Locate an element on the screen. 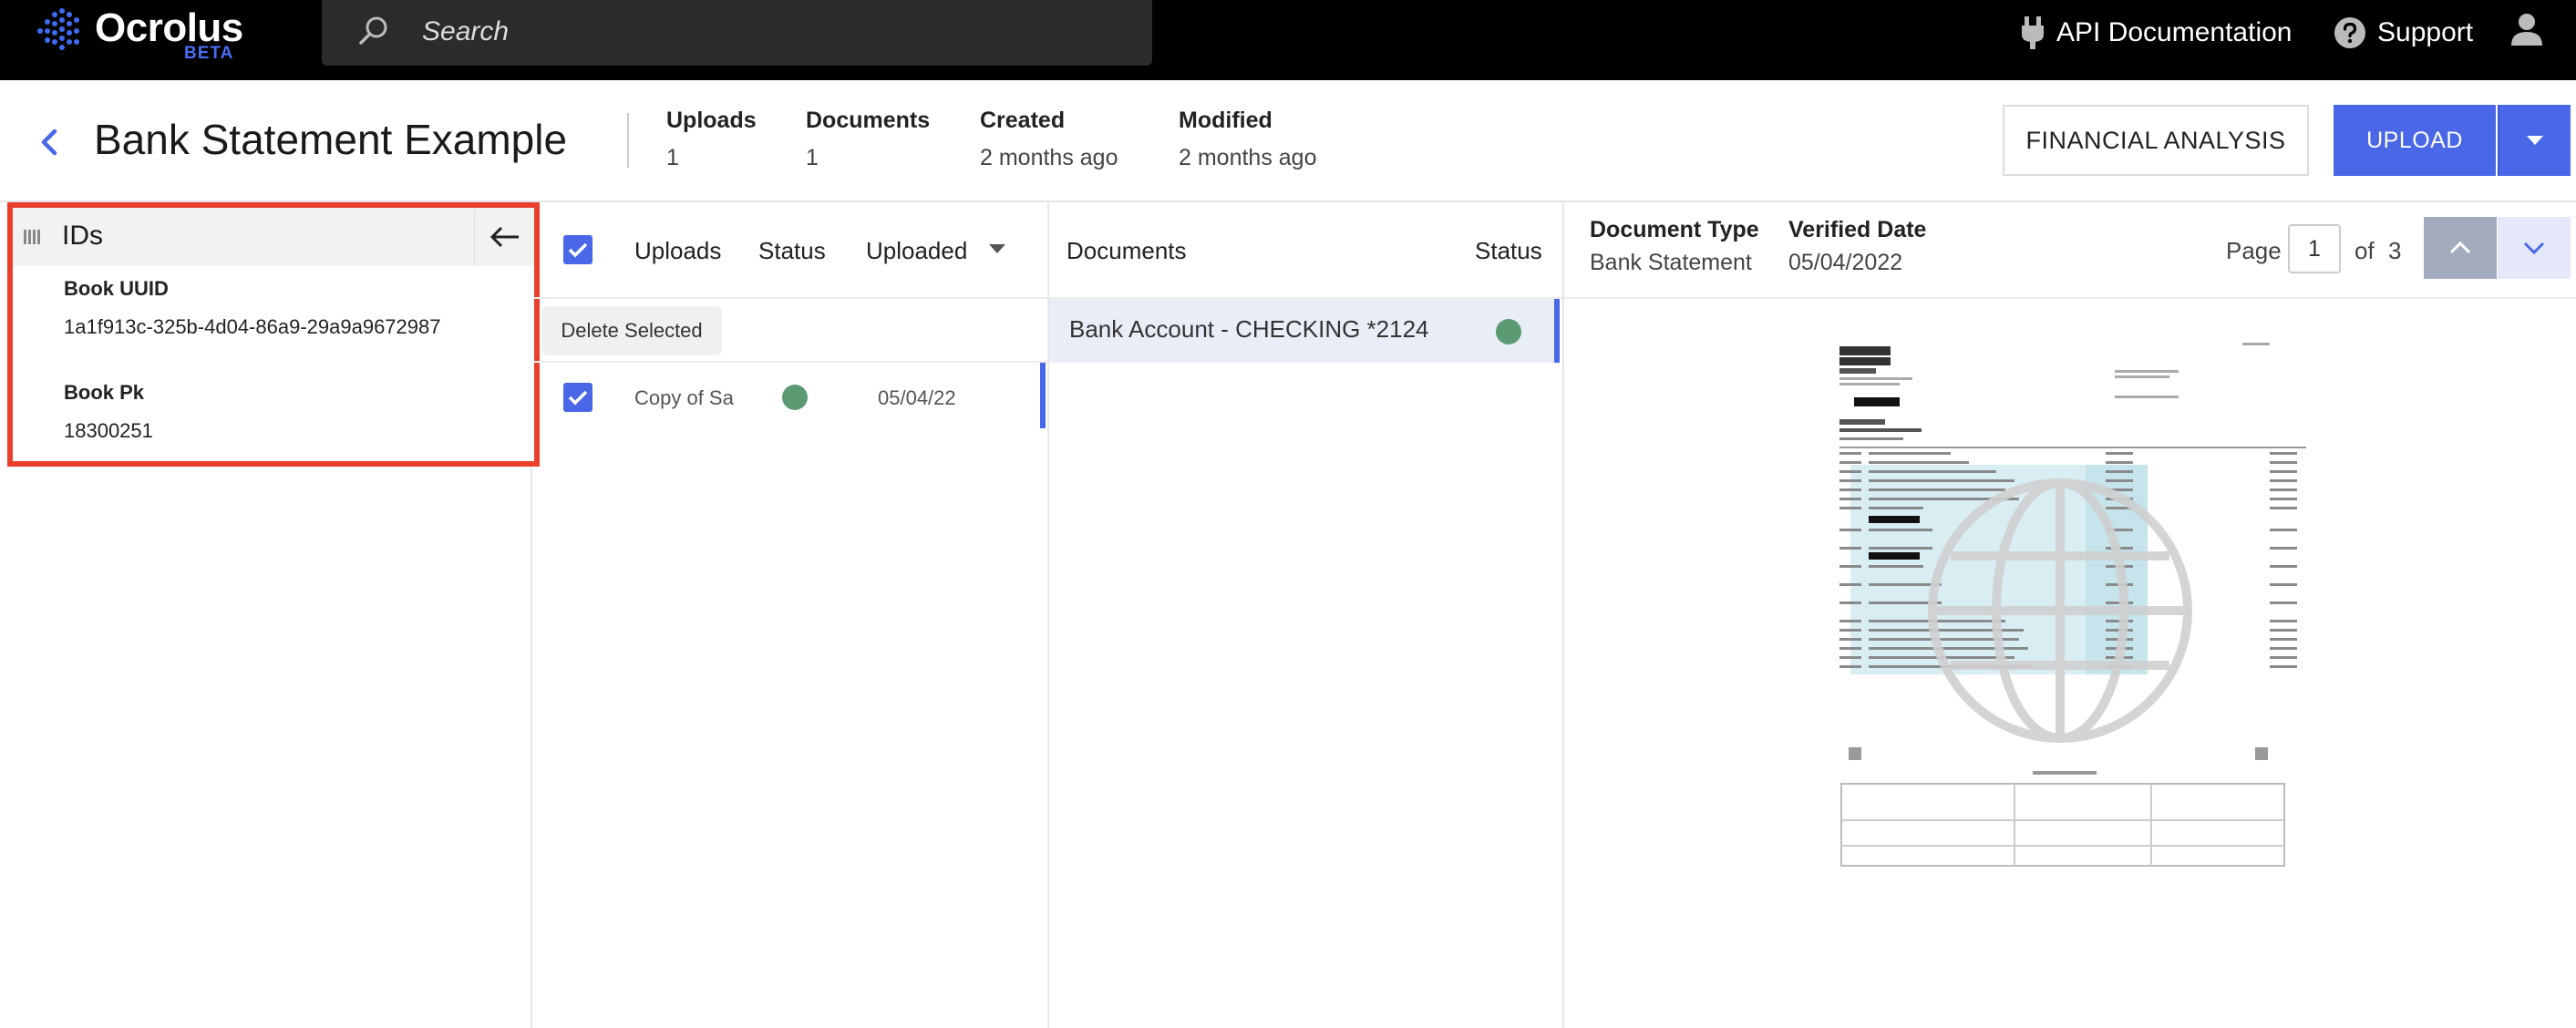 The image size is (2576, 1028). chevron-up-icon is located at coordinates (2460, 248).